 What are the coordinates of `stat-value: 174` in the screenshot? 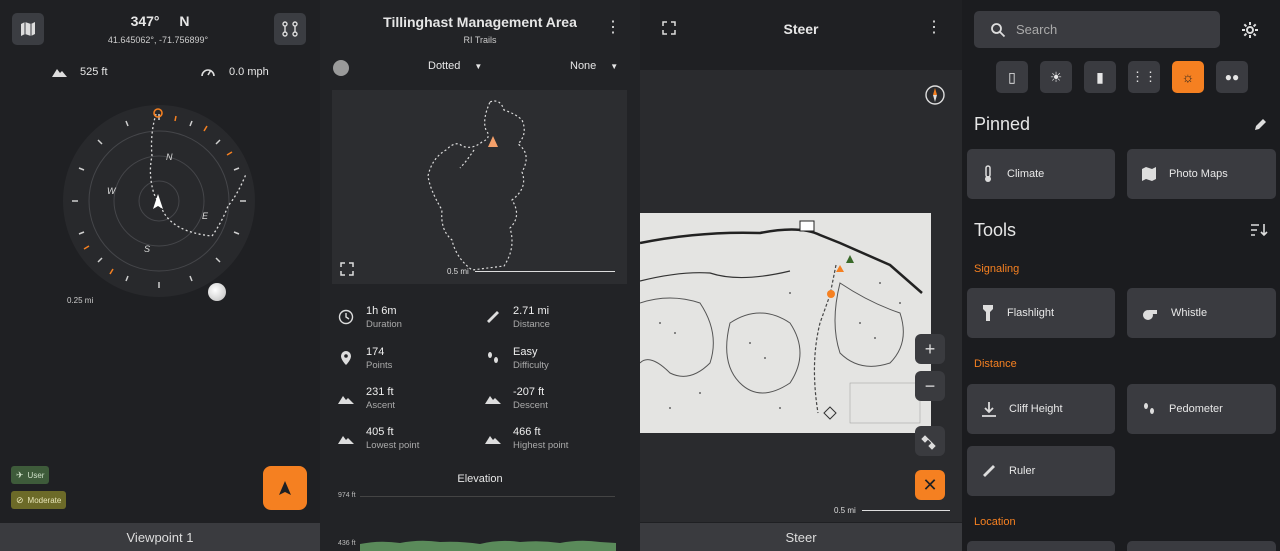 It's located at (375, 352).